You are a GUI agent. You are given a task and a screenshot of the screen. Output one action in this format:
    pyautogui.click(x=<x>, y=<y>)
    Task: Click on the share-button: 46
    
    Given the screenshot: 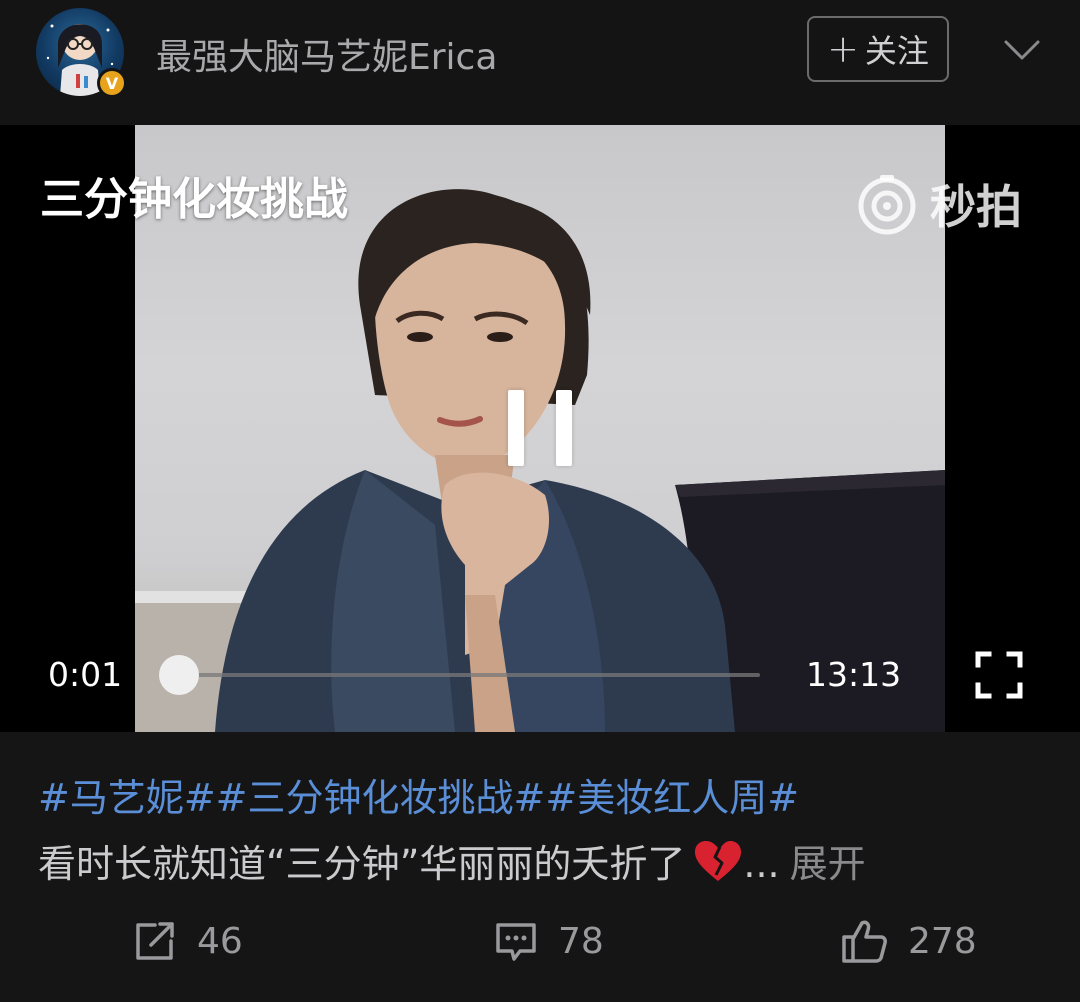 What is the action you would take?
    pyautogui.click(x=188, y=941)
    